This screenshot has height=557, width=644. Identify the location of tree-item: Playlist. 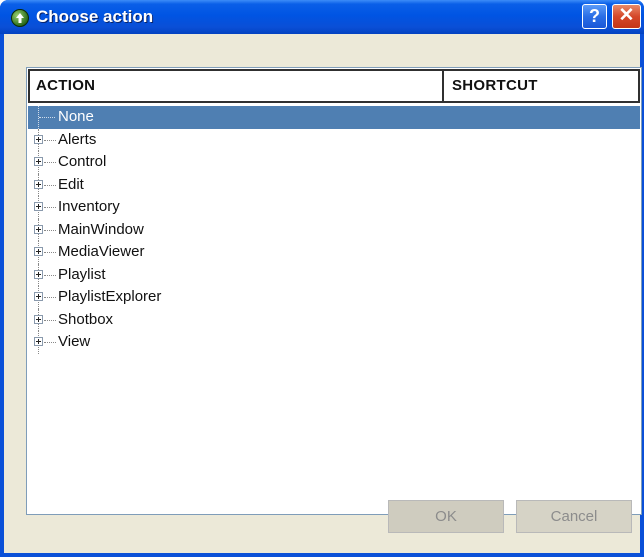
(334, 274).